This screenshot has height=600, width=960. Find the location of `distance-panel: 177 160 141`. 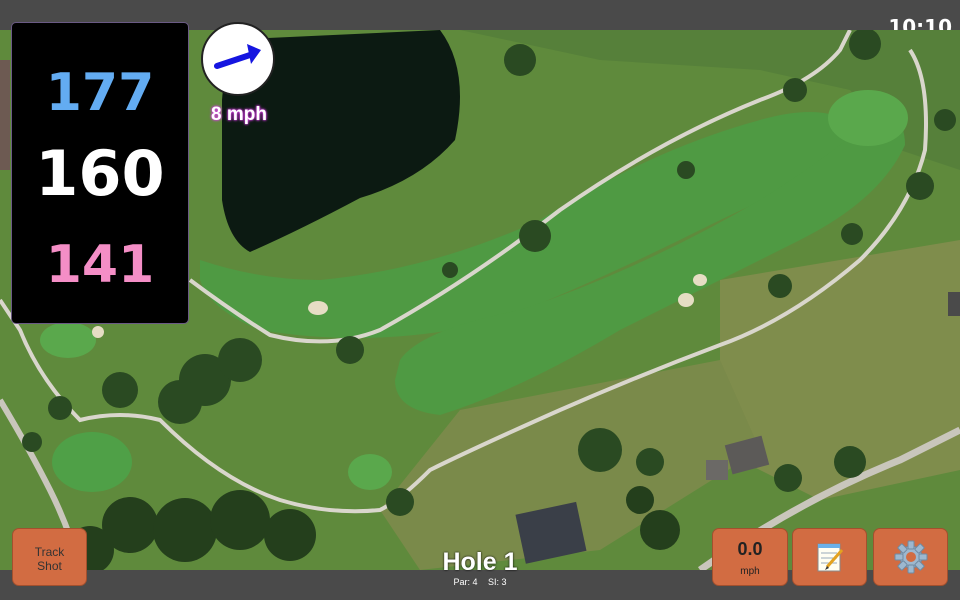

distance-panel: 177 160 141 is located at coordinates (100, 173).